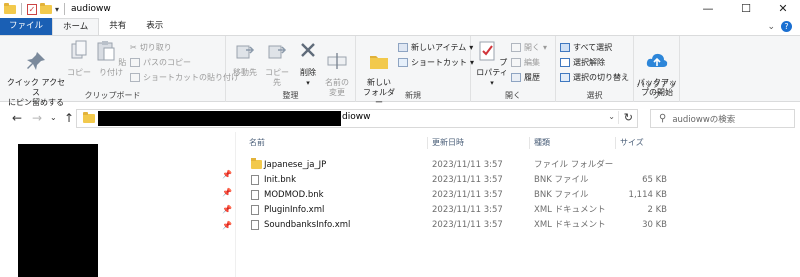 The height and width of the screenshot is (277, 800). Describe the element at coordinates (308, 83) in the screenshot. I see `delete-dropdown-icon: ▾` at that location.